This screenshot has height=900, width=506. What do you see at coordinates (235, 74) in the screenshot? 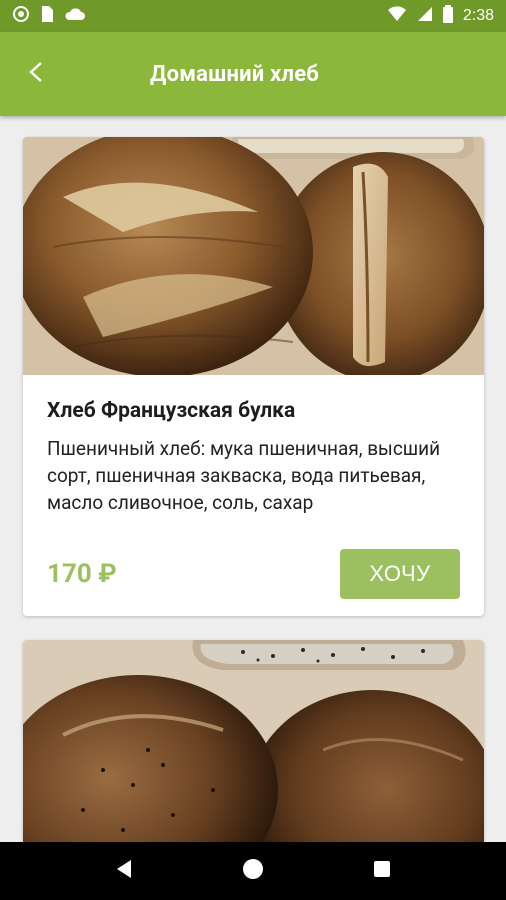
I see `page-title: Домашний хлеб` at bounding box center [235, 74].